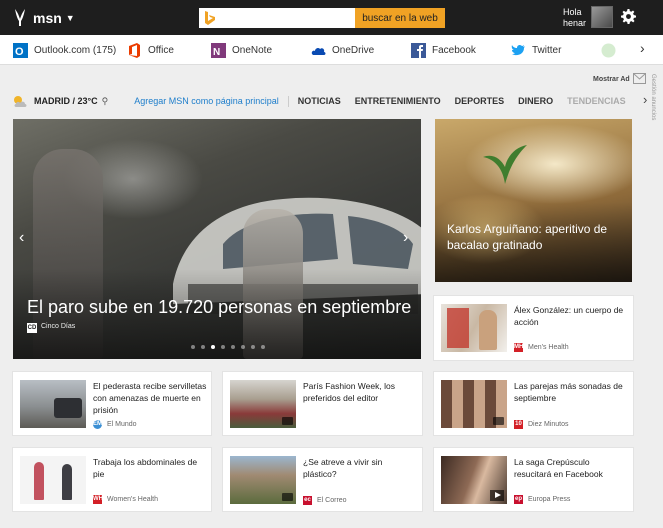 The image size is (663, 528). I want to click on facebook-icon, so click(418, 50).